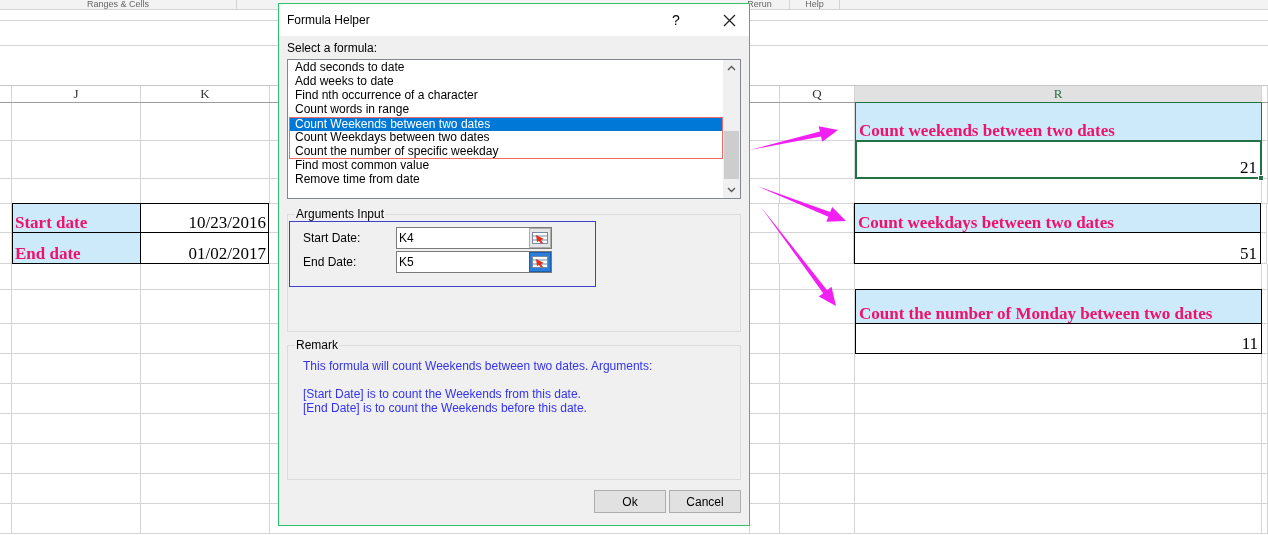 Image resolution: width=1268 pixels, height=535 pixels. What do you see at coordinates (1058, 121) in the screenshot?
I see `table-cell: Count weekends between two dates` at bounding box center [1058, 121].